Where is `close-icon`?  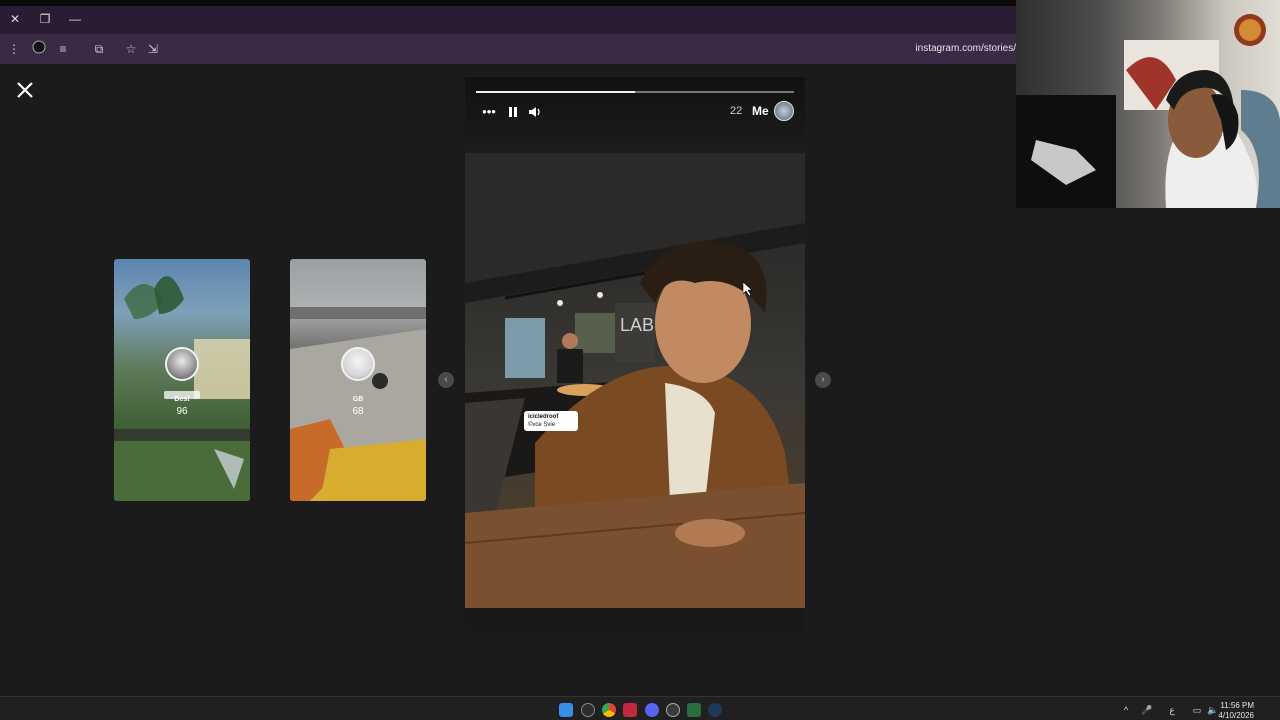 close-icon is located at coordinates (25, 90).